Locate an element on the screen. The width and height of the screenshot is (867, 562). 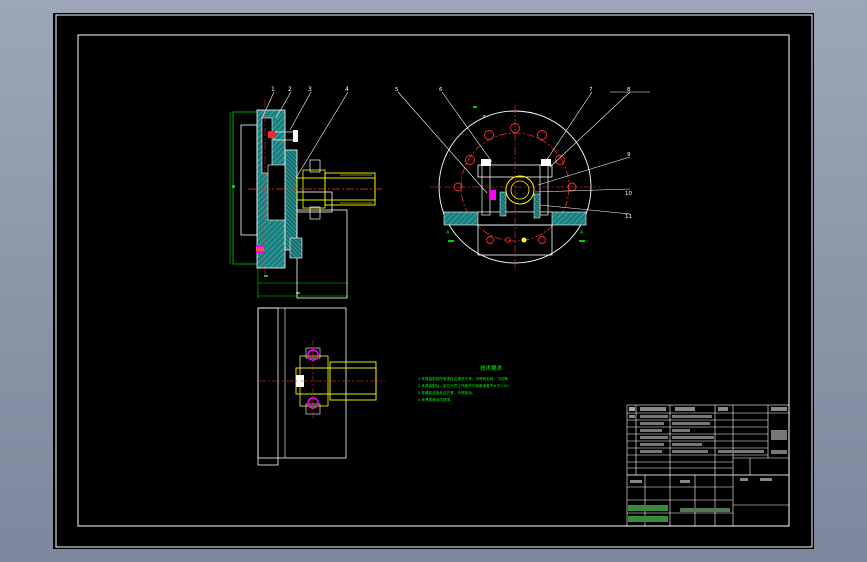
balloon-1: 1 is located at coordinates (273, 89).